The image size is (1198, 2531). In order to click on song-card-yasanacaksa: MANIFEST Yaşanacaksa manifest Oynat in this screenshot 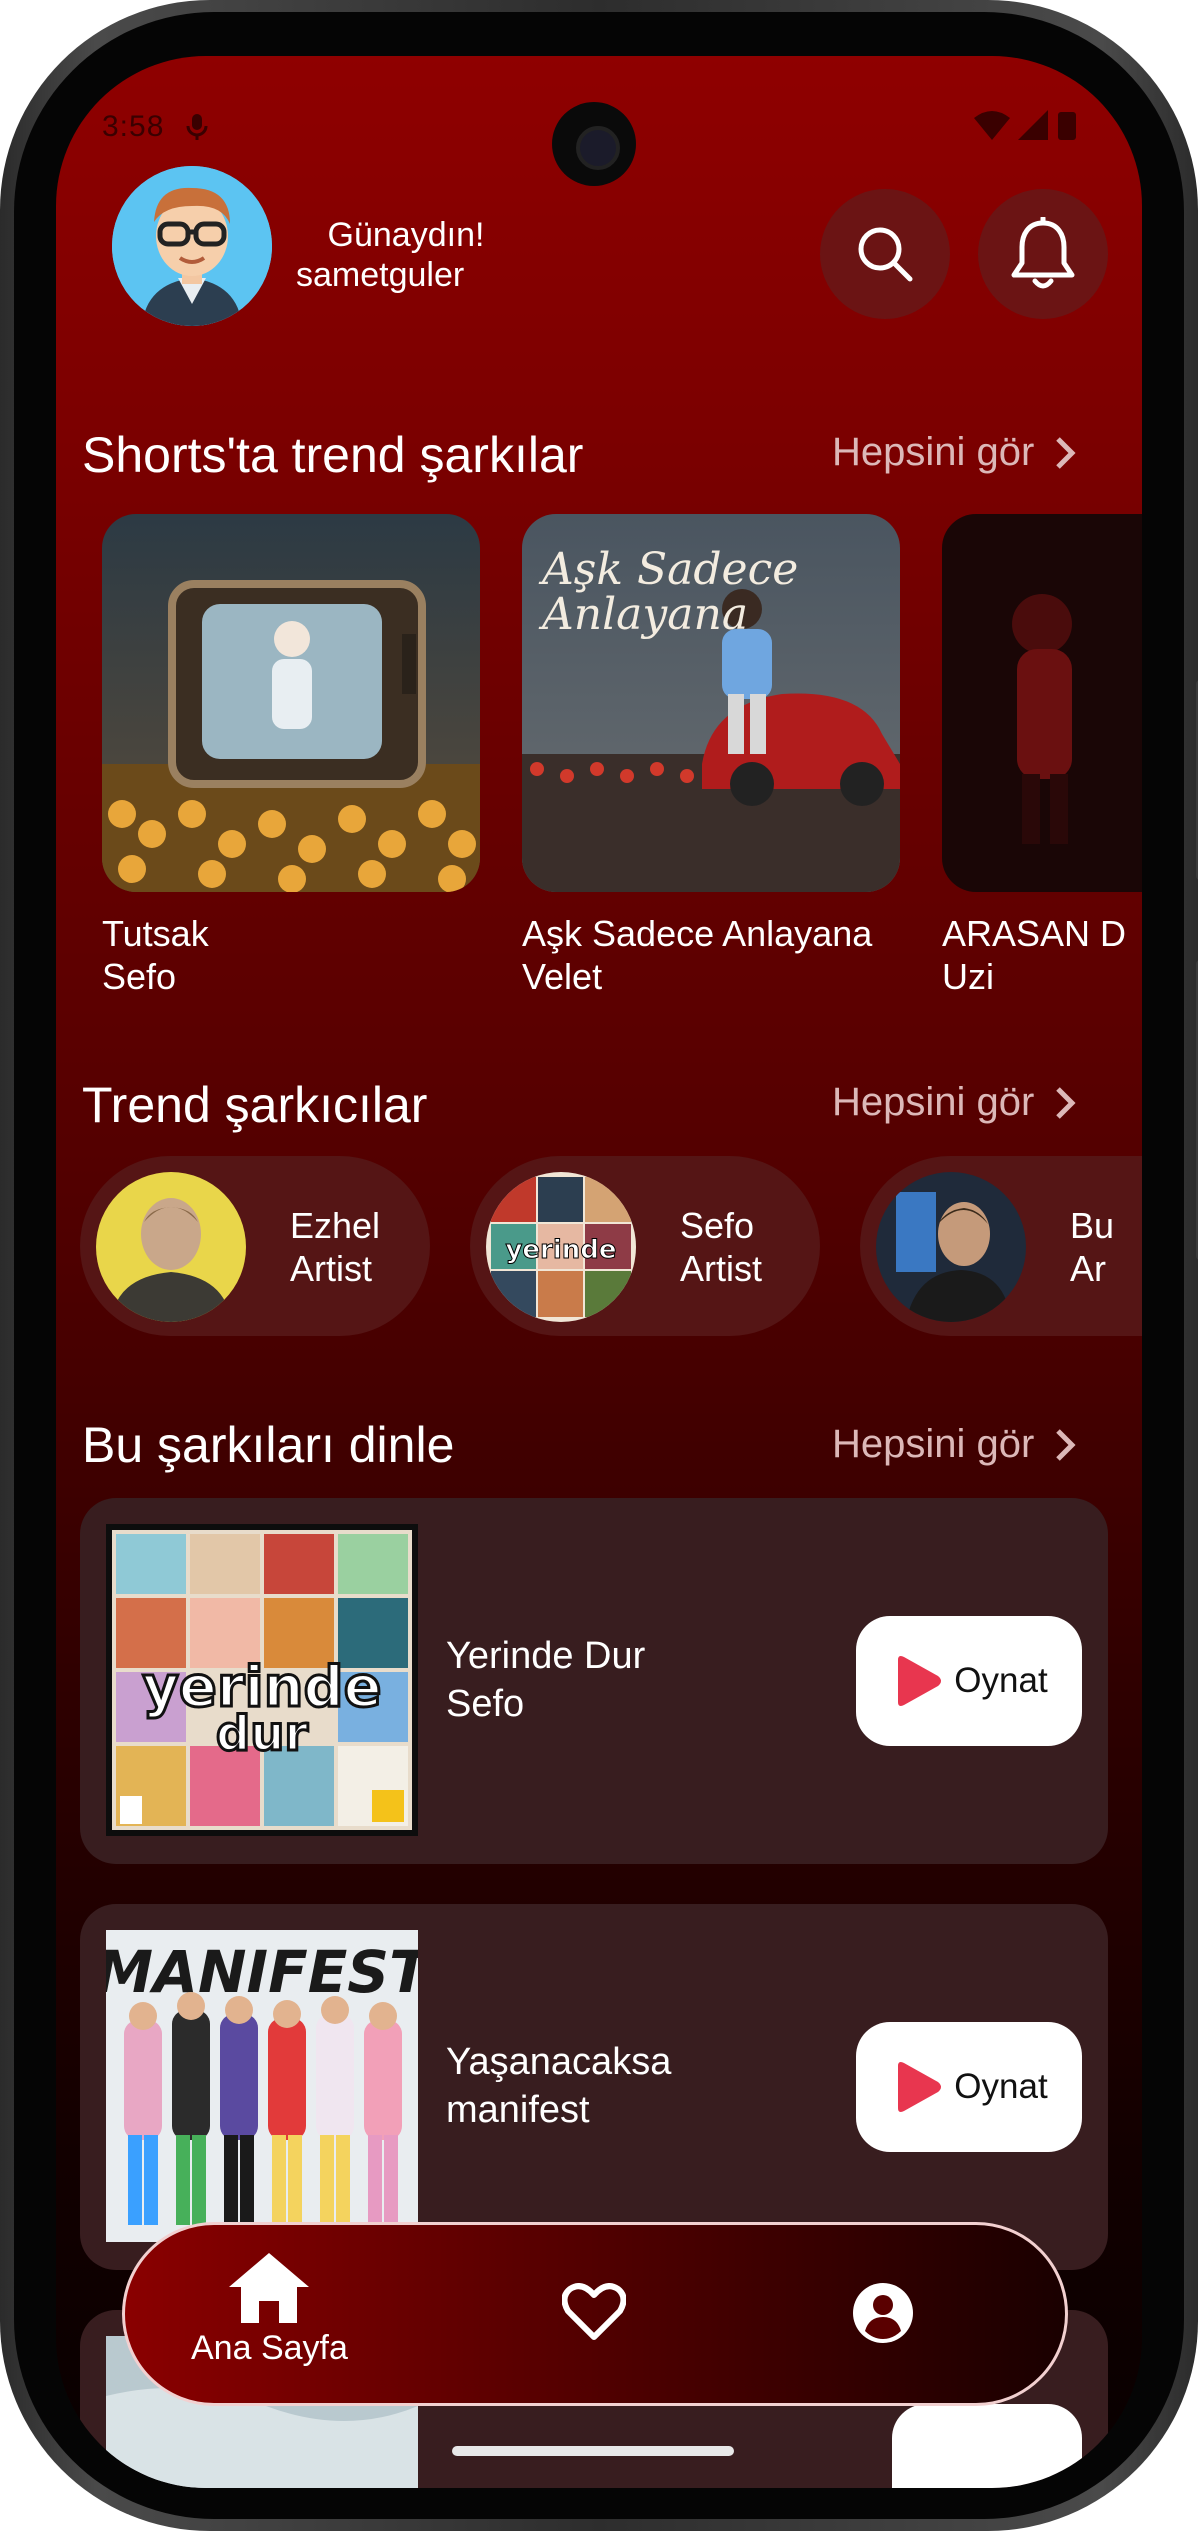, I will do `click(594, 2087)`.